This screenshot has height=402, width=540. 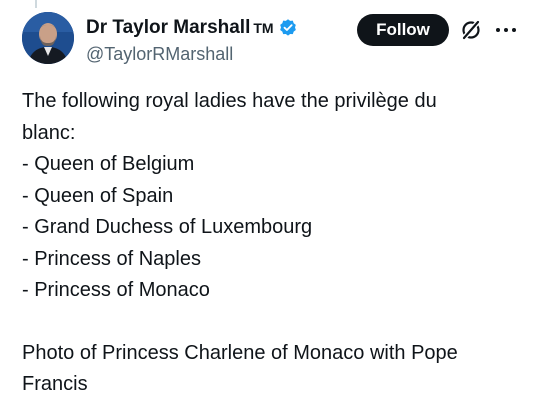 What do you see at coordinates (192, 54) in the screenshot?
I see `author-handle: @TaylorRMarshall` at bounding box center [192, 54].